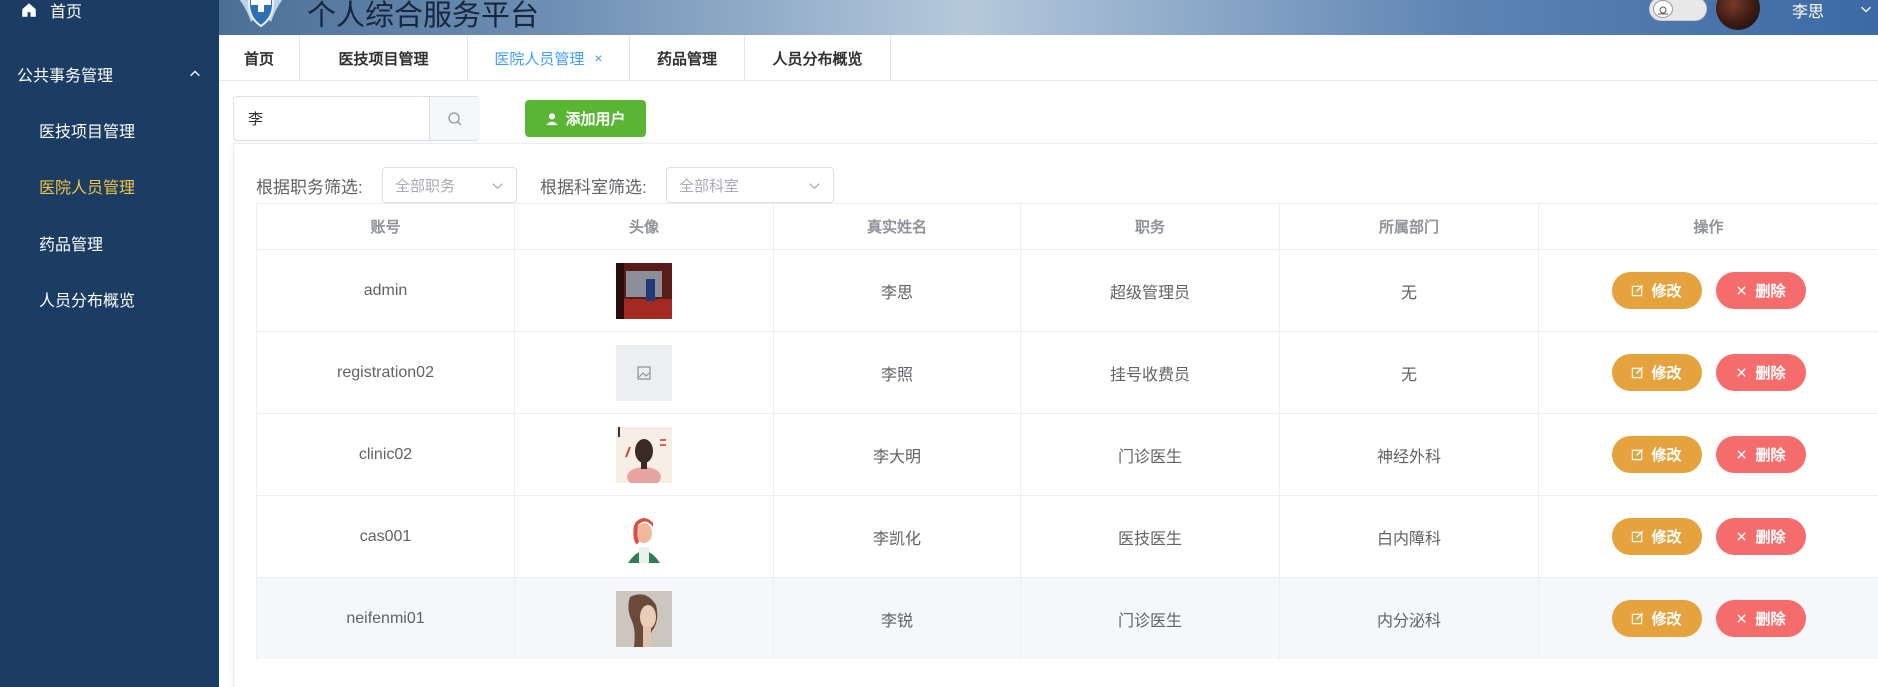  I want to click on search-icon, so click(455, 118).